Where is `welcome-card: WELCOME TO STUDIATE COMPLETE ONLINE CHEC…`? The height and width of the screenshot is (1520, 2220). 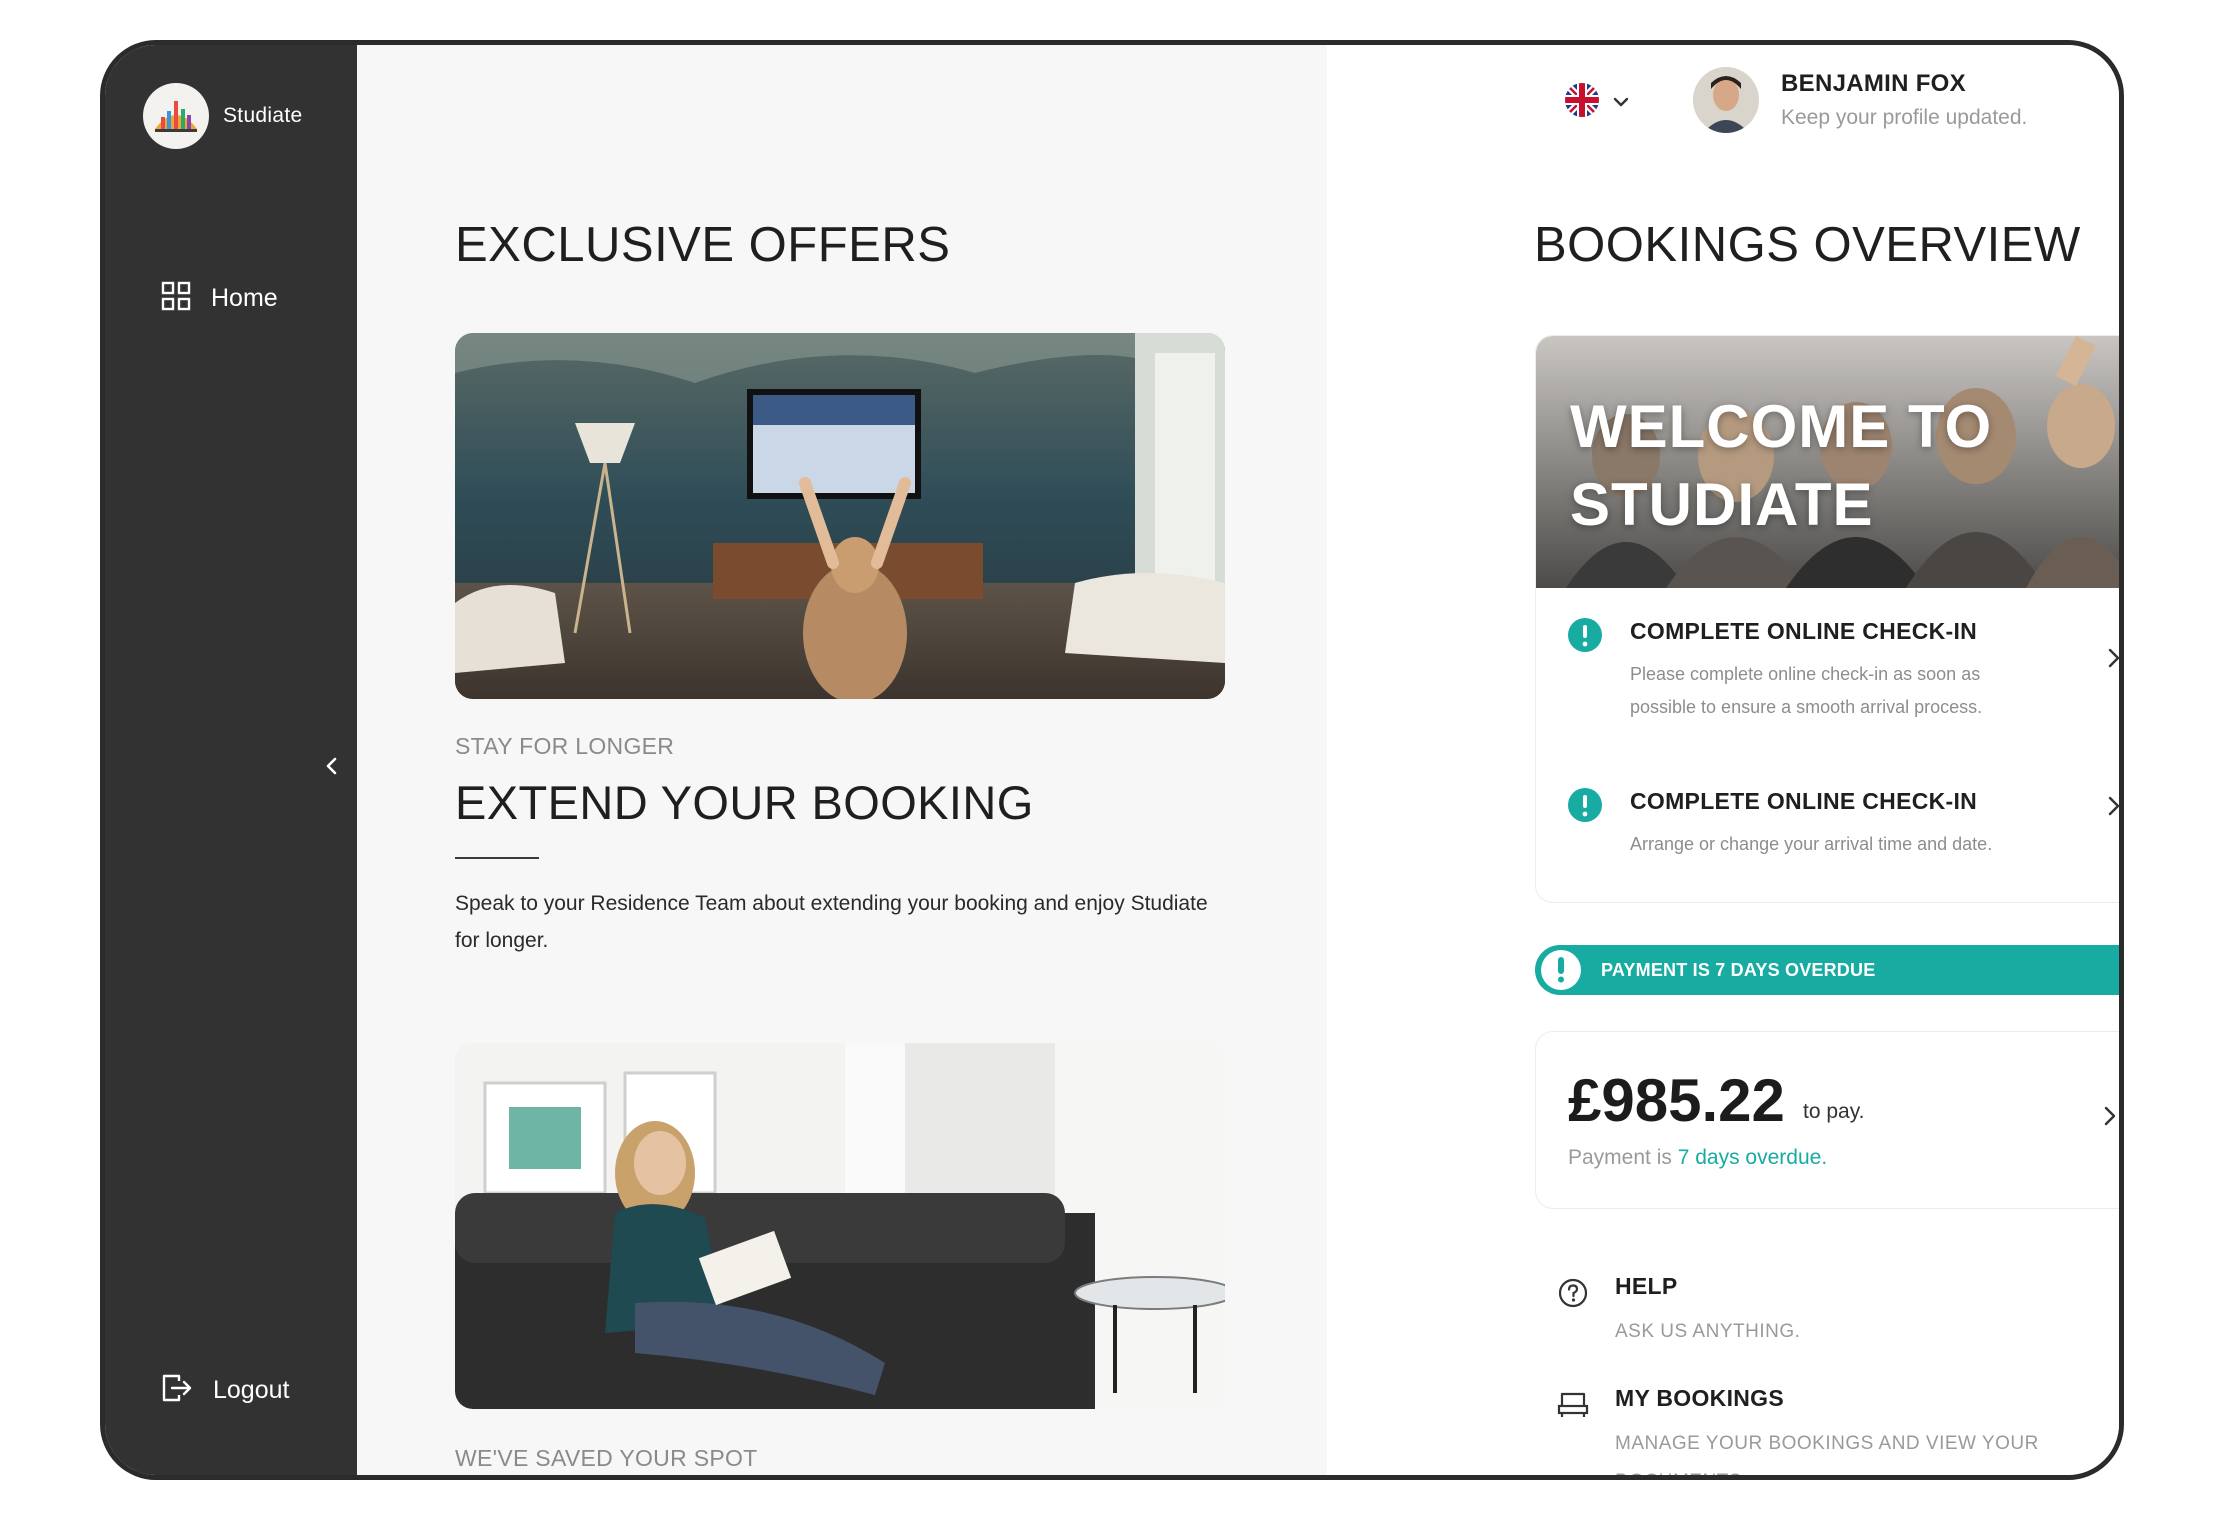 welcome-card: WELCOME TO STUDIATE COMPLETE ONLINE CHEC… is located at coordinates (1827, 619).